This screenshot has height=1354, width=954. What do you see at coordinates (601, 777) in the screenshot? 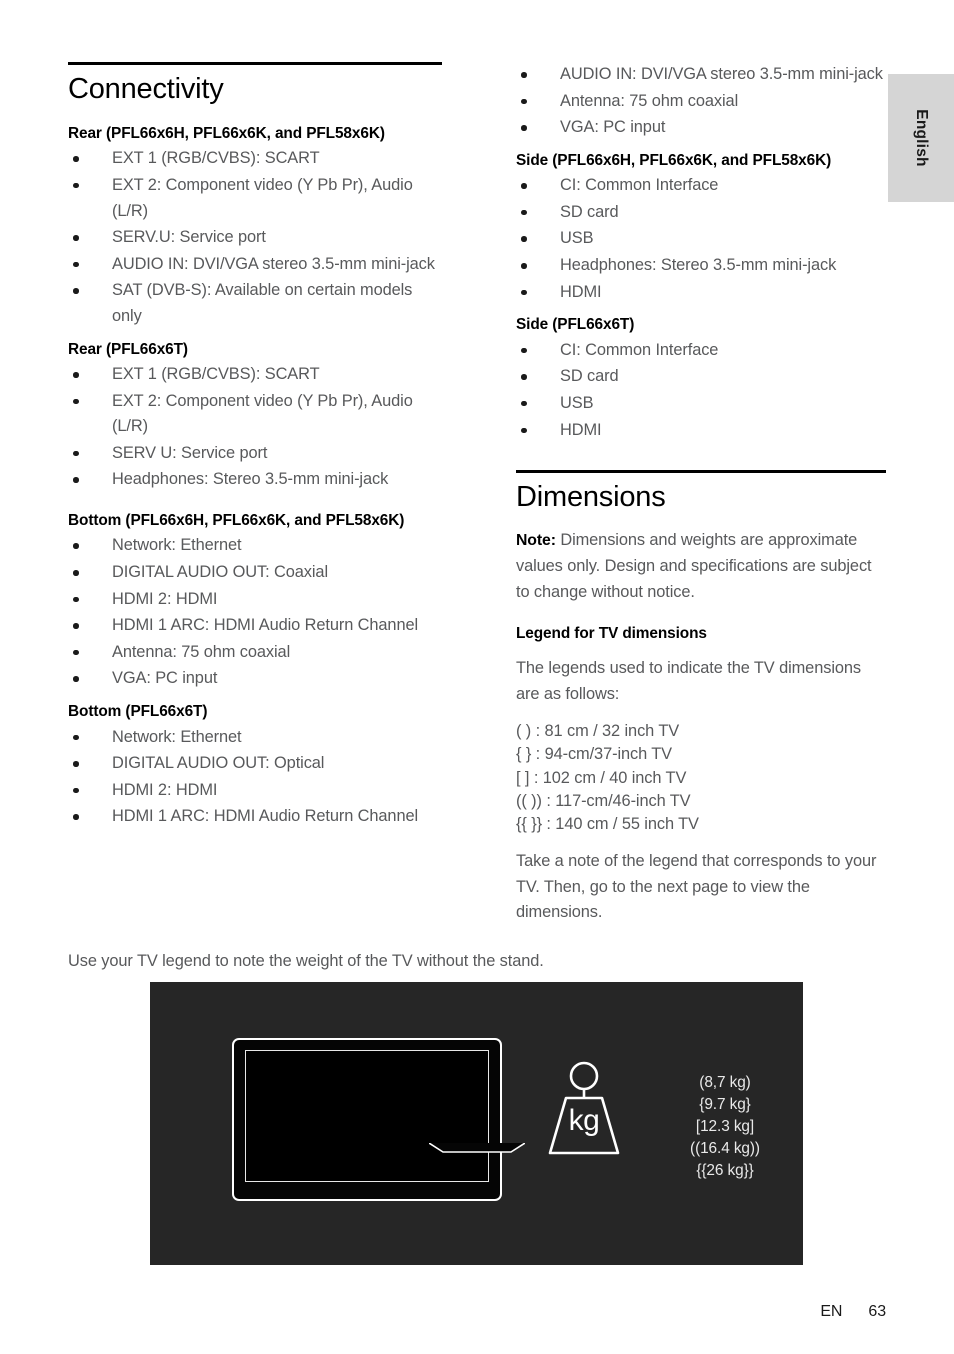
I see `legend-line: [ ] : 102 cm / 40 inch TV` at bounding box center [601, 777].